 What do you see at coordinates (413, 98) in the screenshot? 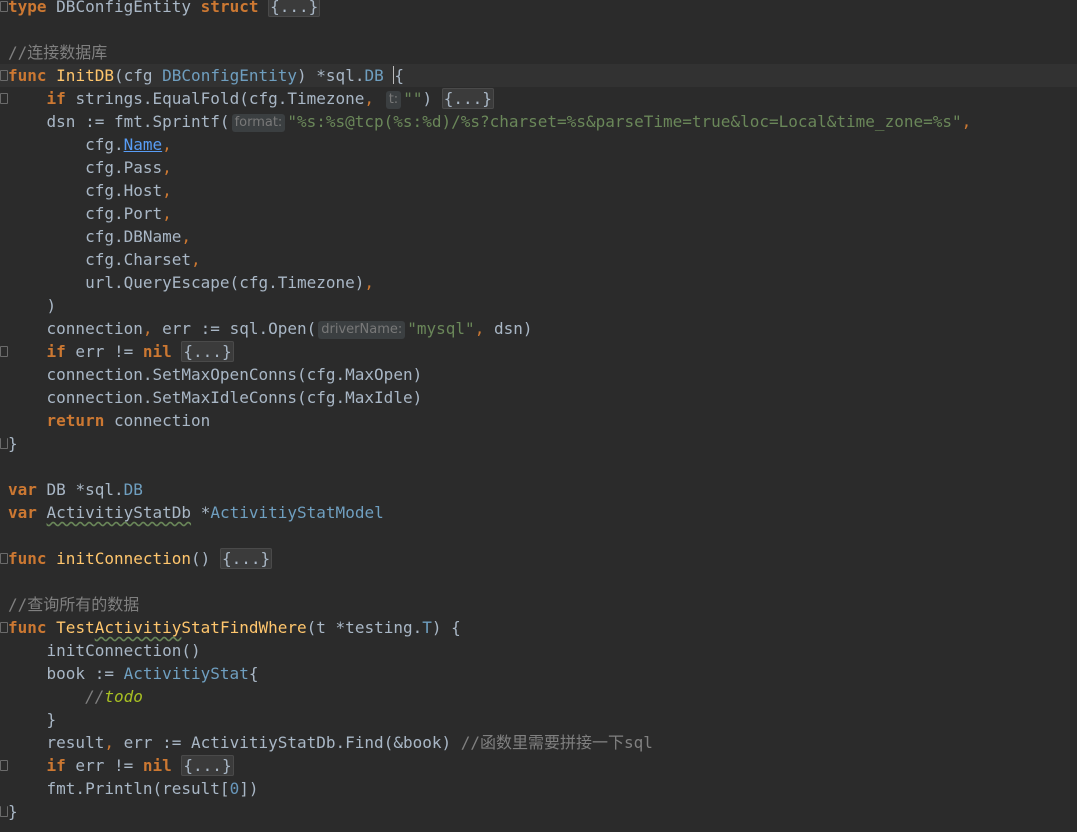
I see `string-literal: ""` at bounding box center [413, 98].